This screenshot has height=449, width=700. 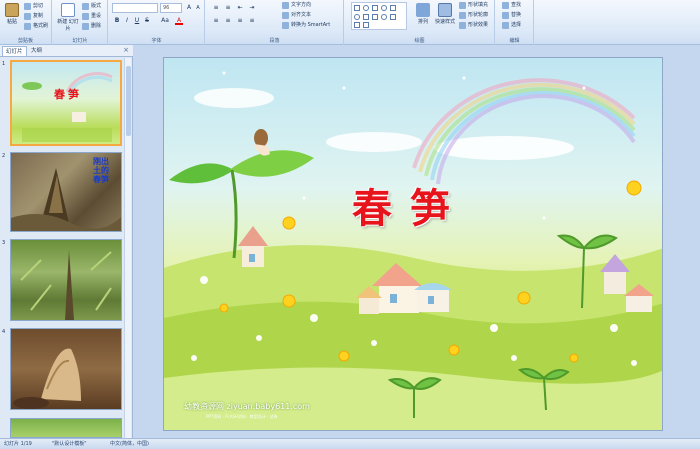 I want to click on align-right-button: ≡, so click(x=240, y=21).